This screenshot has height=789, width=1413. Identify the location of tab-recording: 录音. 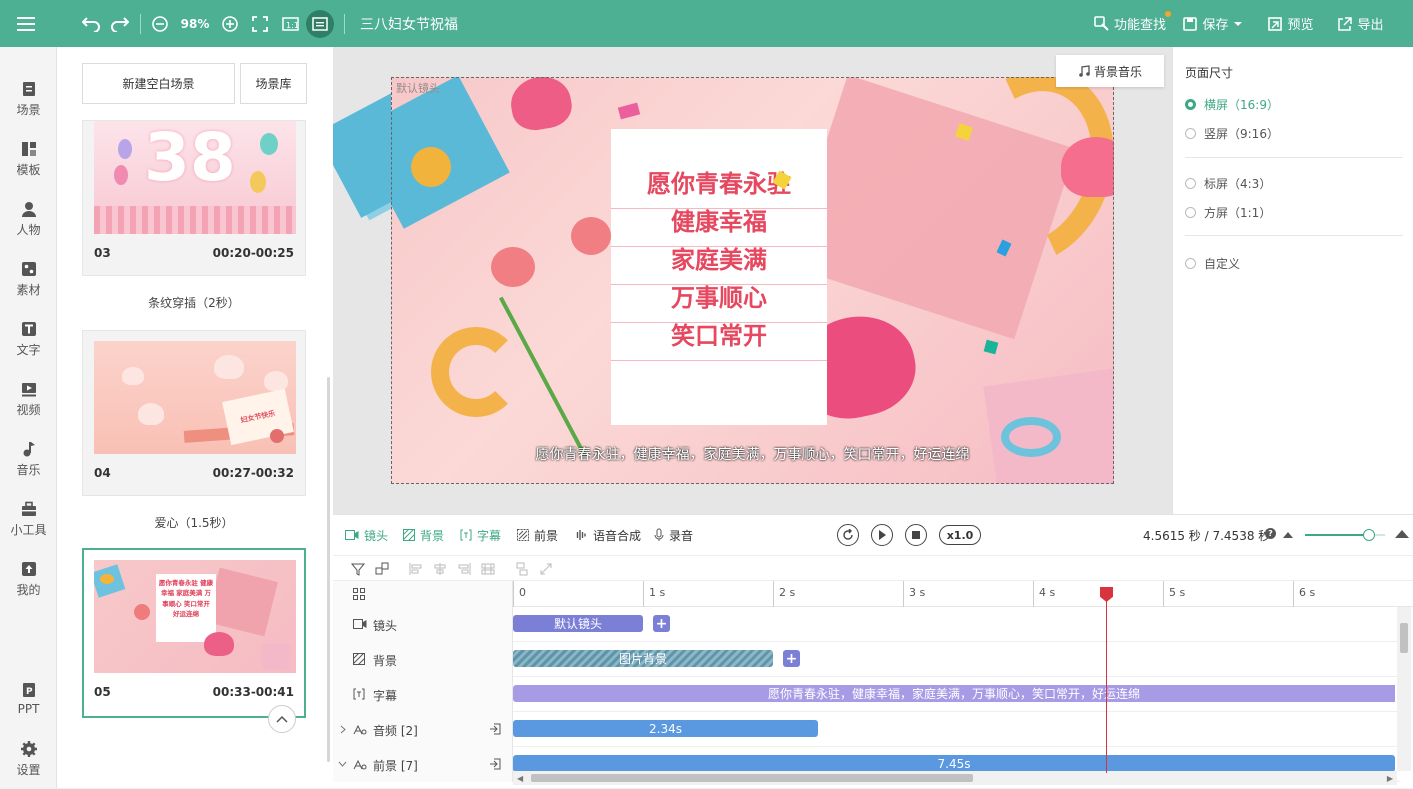
(673, 535).